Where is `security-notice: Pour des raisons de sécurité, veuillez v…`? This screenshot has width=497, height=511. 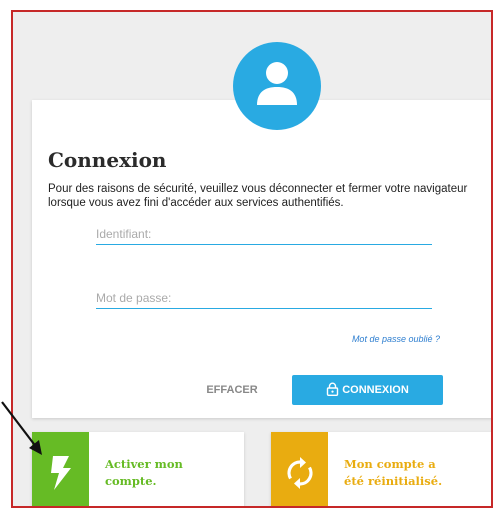 security-notice: Pour des raisons de sécurité, veuillez v… is located at coordinates (258, 196).